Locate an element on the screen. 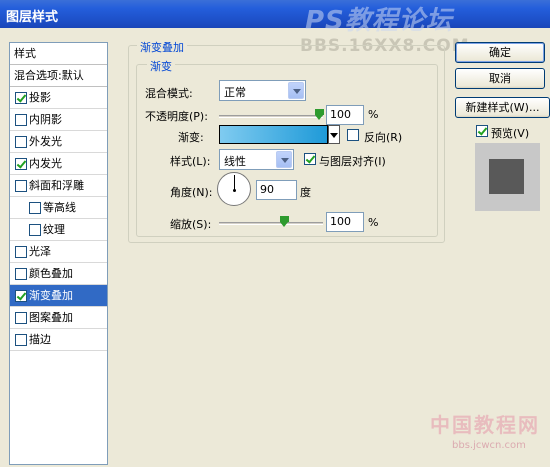  preview-checkbox is located at coordinates (482, 131).